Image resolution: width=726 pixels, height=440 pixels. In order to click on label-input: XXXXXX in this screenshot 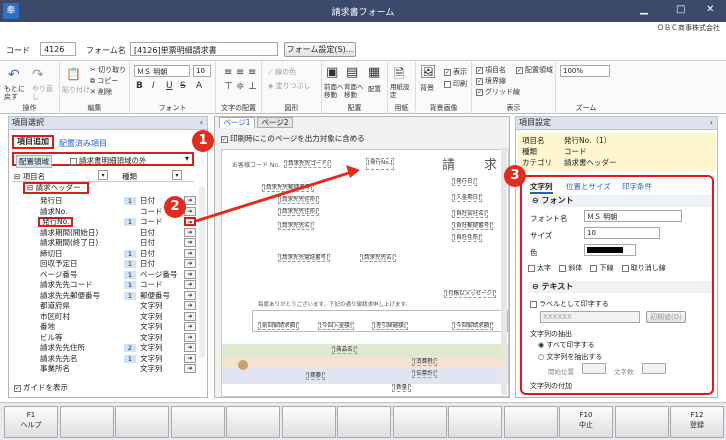, I will do `click(590, 317)`.